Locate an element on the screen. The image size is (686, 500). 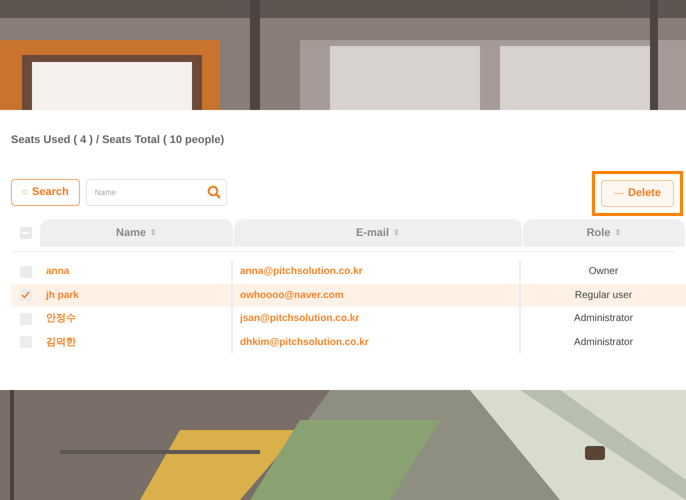
table-row: jh park owhoooo@naver.com Regular user is located at coordinates (348, 295).